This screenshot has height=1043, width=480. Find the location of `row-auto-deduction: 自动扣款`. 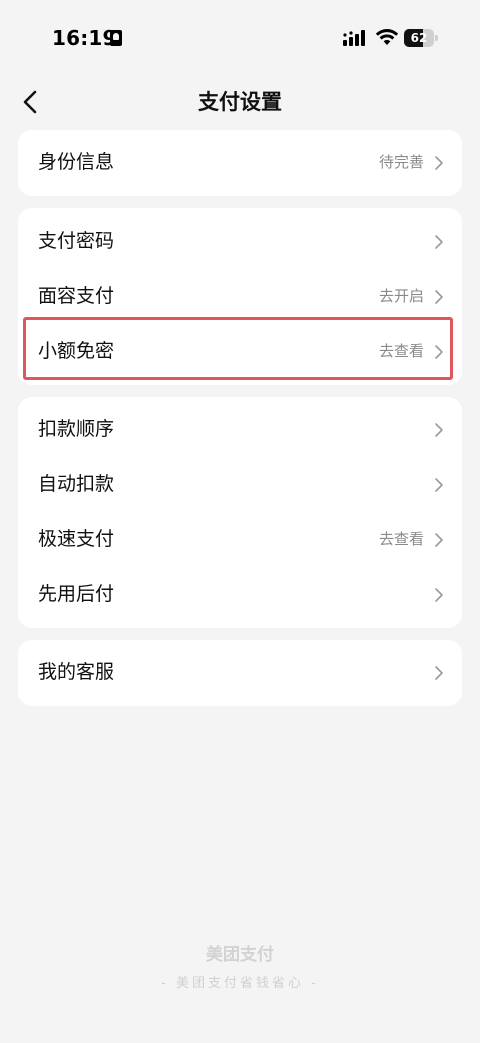

row-auto-deduction: 自动扣款 is located at coordinates (240, 484).